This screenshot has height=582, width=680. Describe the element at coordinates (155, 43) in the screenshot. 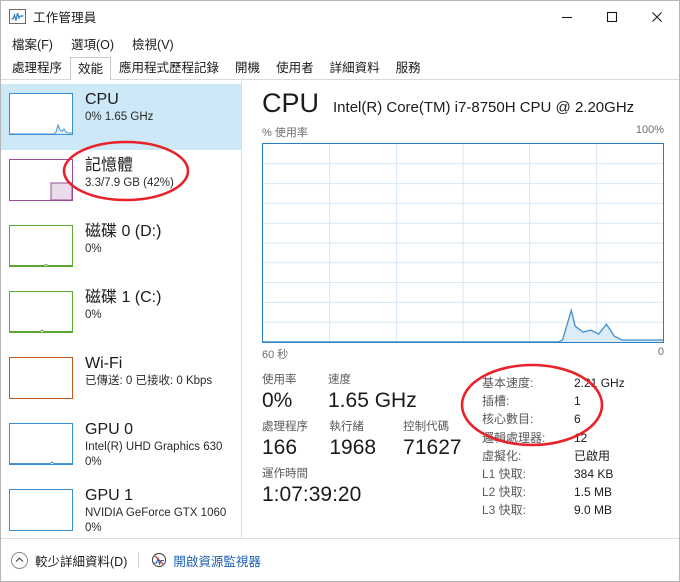

I see `menu-item-view: 檢視(V)` at that location.